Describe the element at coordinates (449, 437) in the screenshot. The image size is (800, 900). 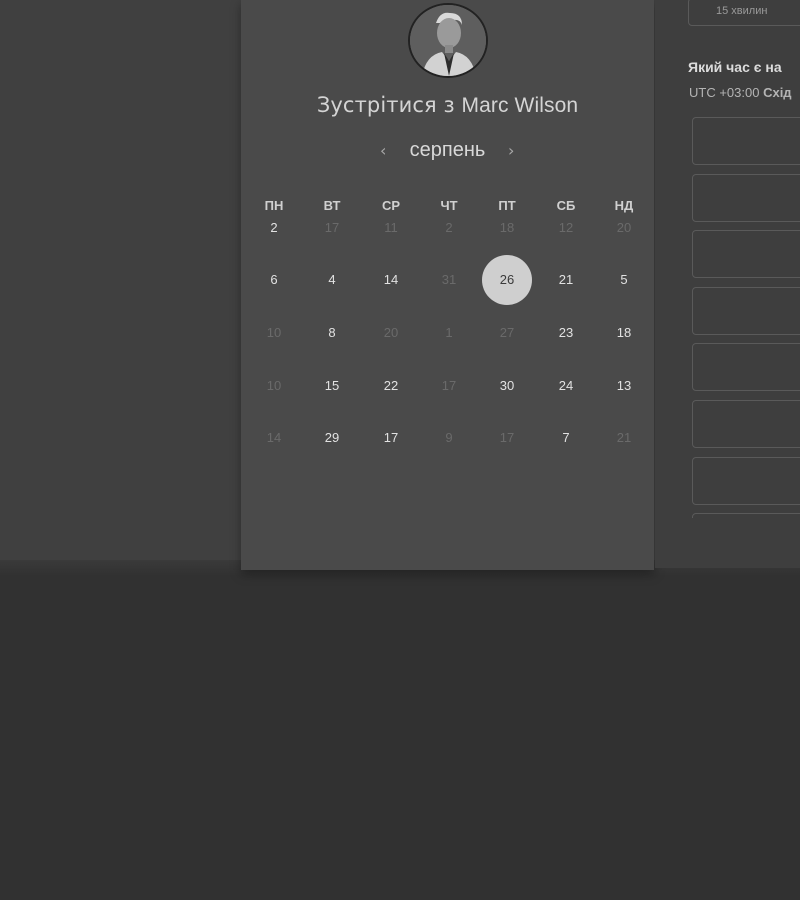
I see `calendar-day: 9` at that location.